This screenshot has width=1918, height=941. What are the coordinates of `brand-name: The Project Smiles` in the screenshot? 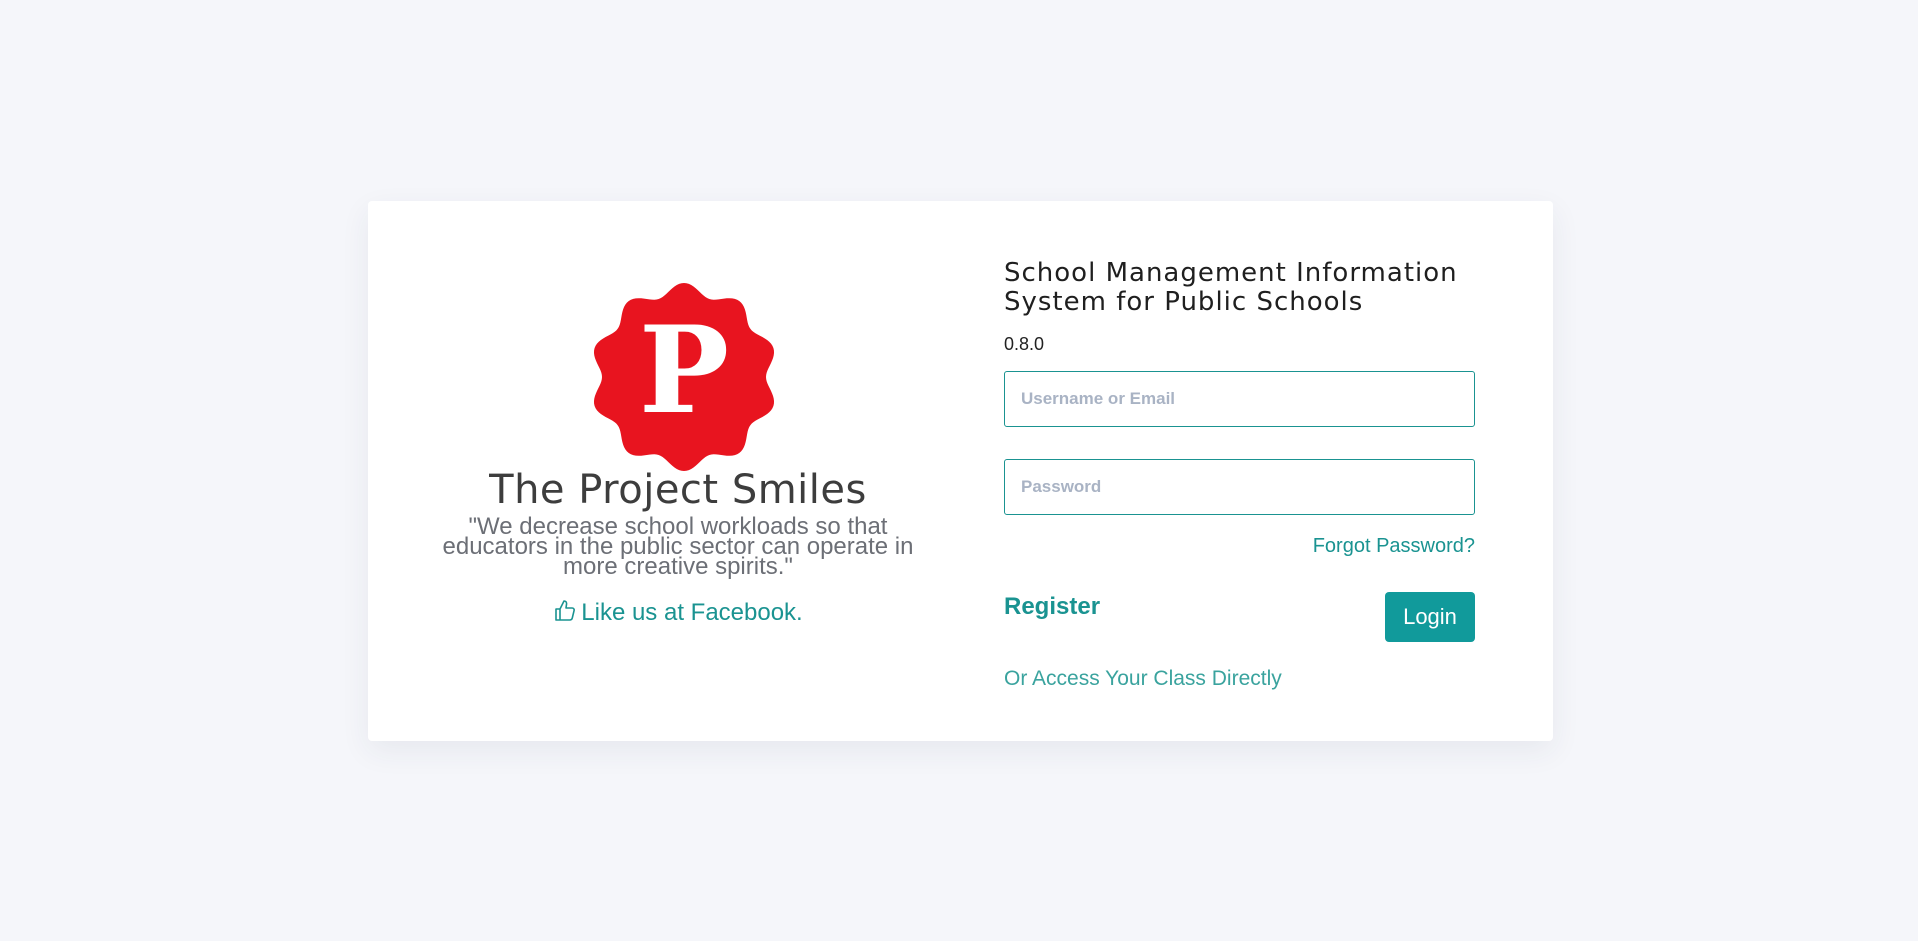 It's located at (678, 490).